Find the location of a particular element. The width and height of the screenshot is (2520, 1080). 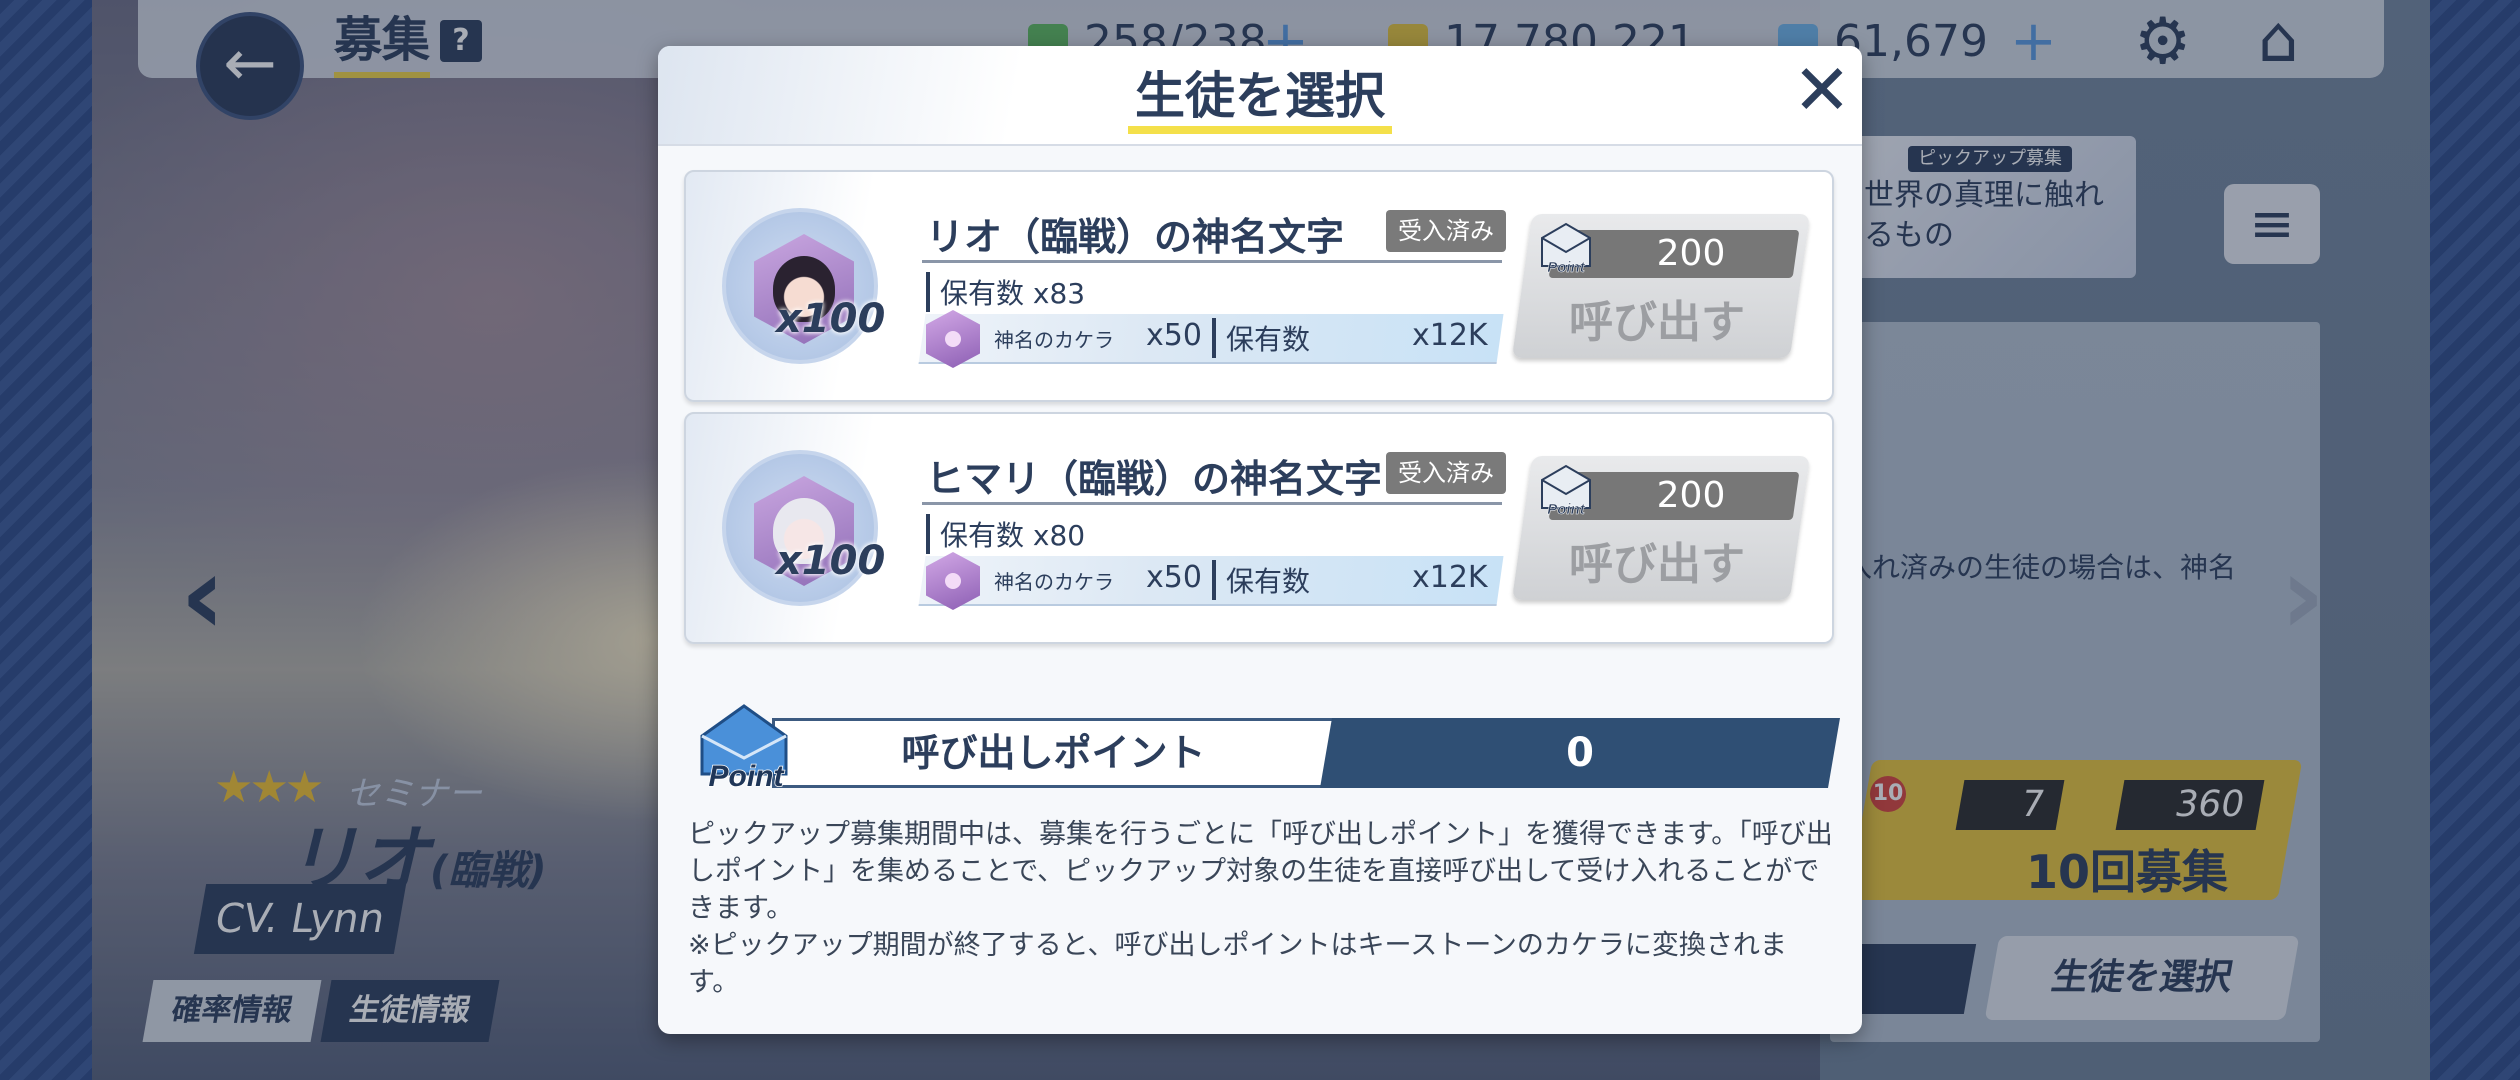

owned-count: 保有数 x83 is located at coordinates (1005, 292).